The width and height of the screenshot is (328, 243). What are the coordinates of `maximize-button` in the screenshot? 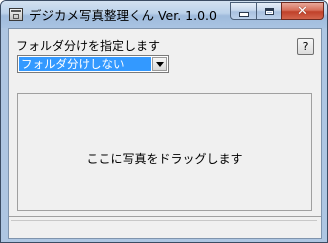 It's located at (269, 11).